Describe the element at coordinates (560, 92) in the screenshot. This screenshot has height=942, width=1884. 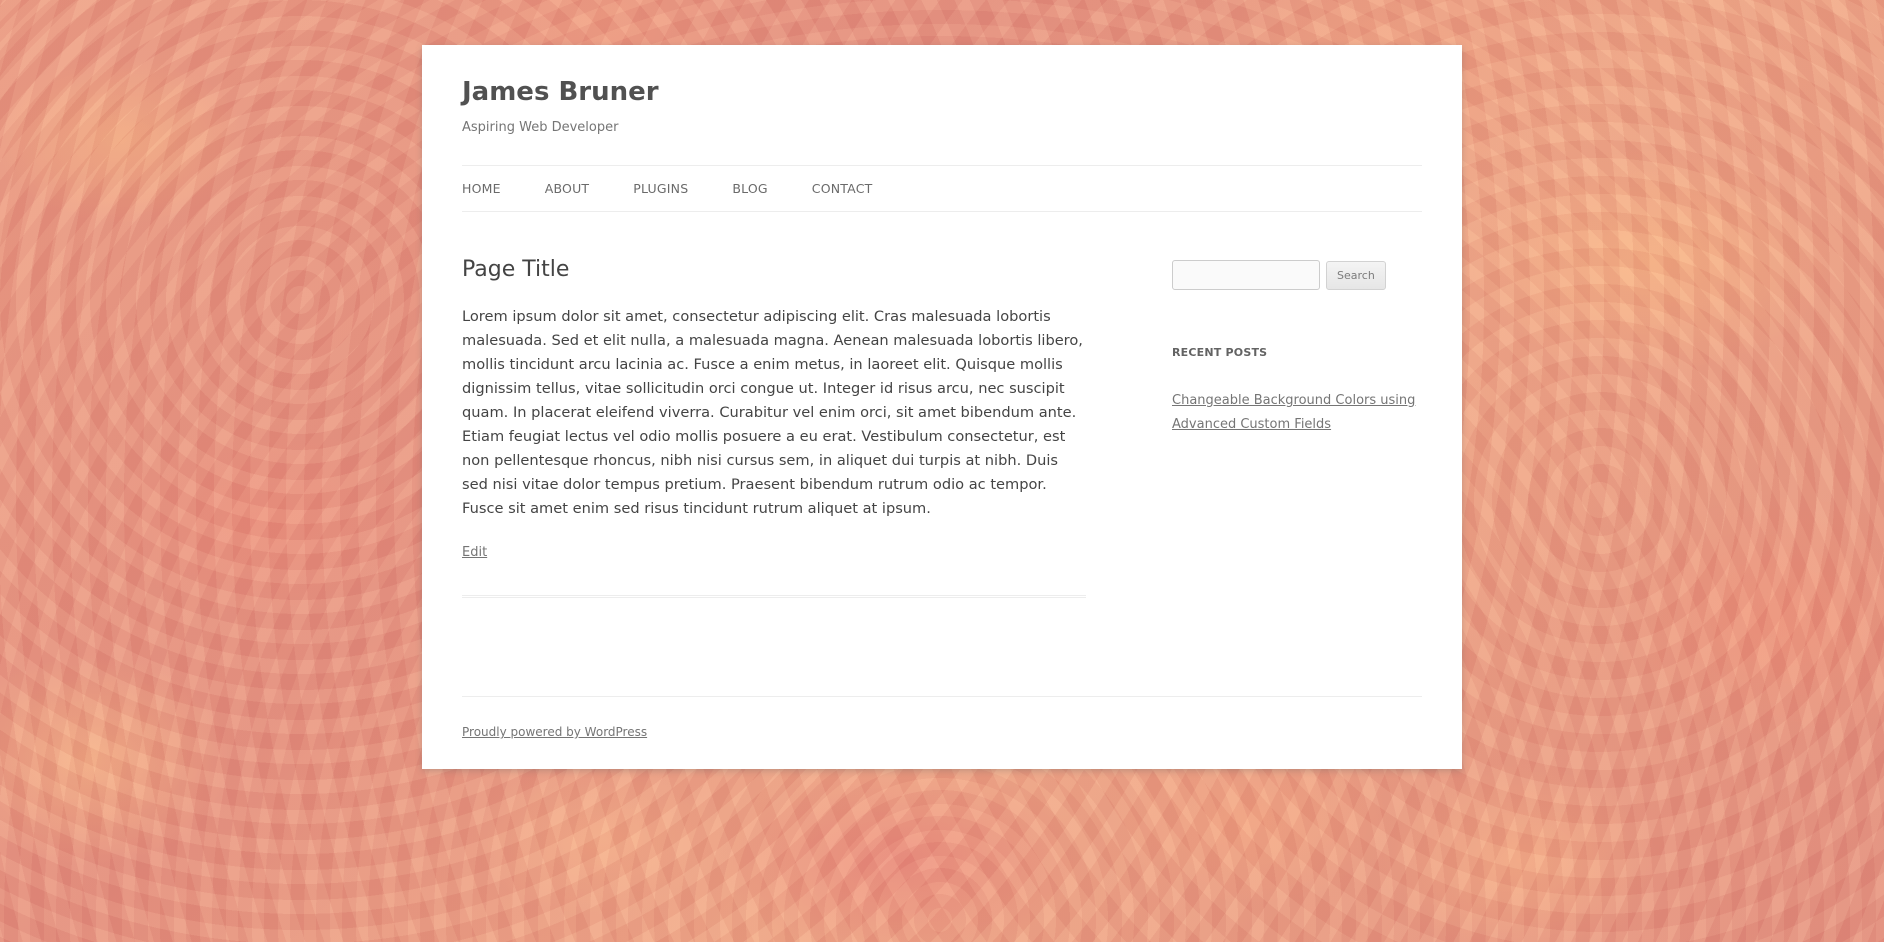
I see `site-title: James Bruner` at that location.